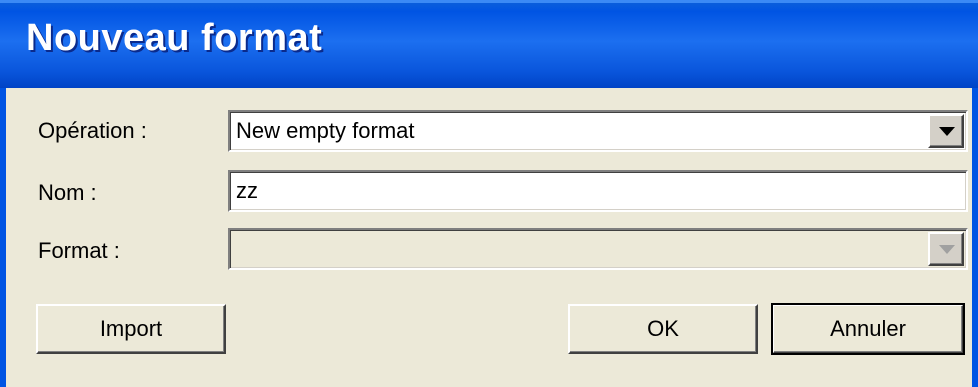 This screenshot has height=387, width=978. What do you see at coordinates (174, 38) in the screenshot?
I see `dialog-title: Nouveau format` at bounding box center [174, 38].